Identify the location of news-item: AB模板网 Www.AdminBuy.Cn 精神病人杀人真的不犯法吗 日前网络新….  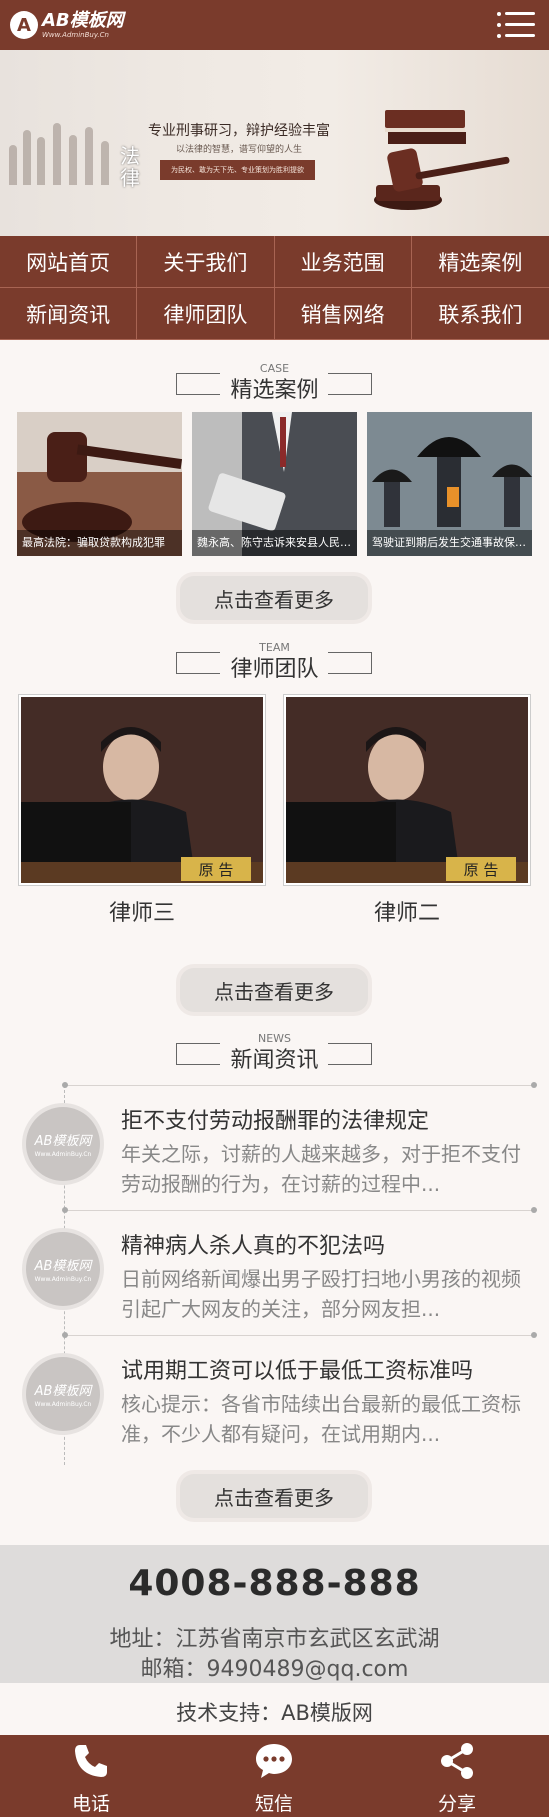
(274, 1268).